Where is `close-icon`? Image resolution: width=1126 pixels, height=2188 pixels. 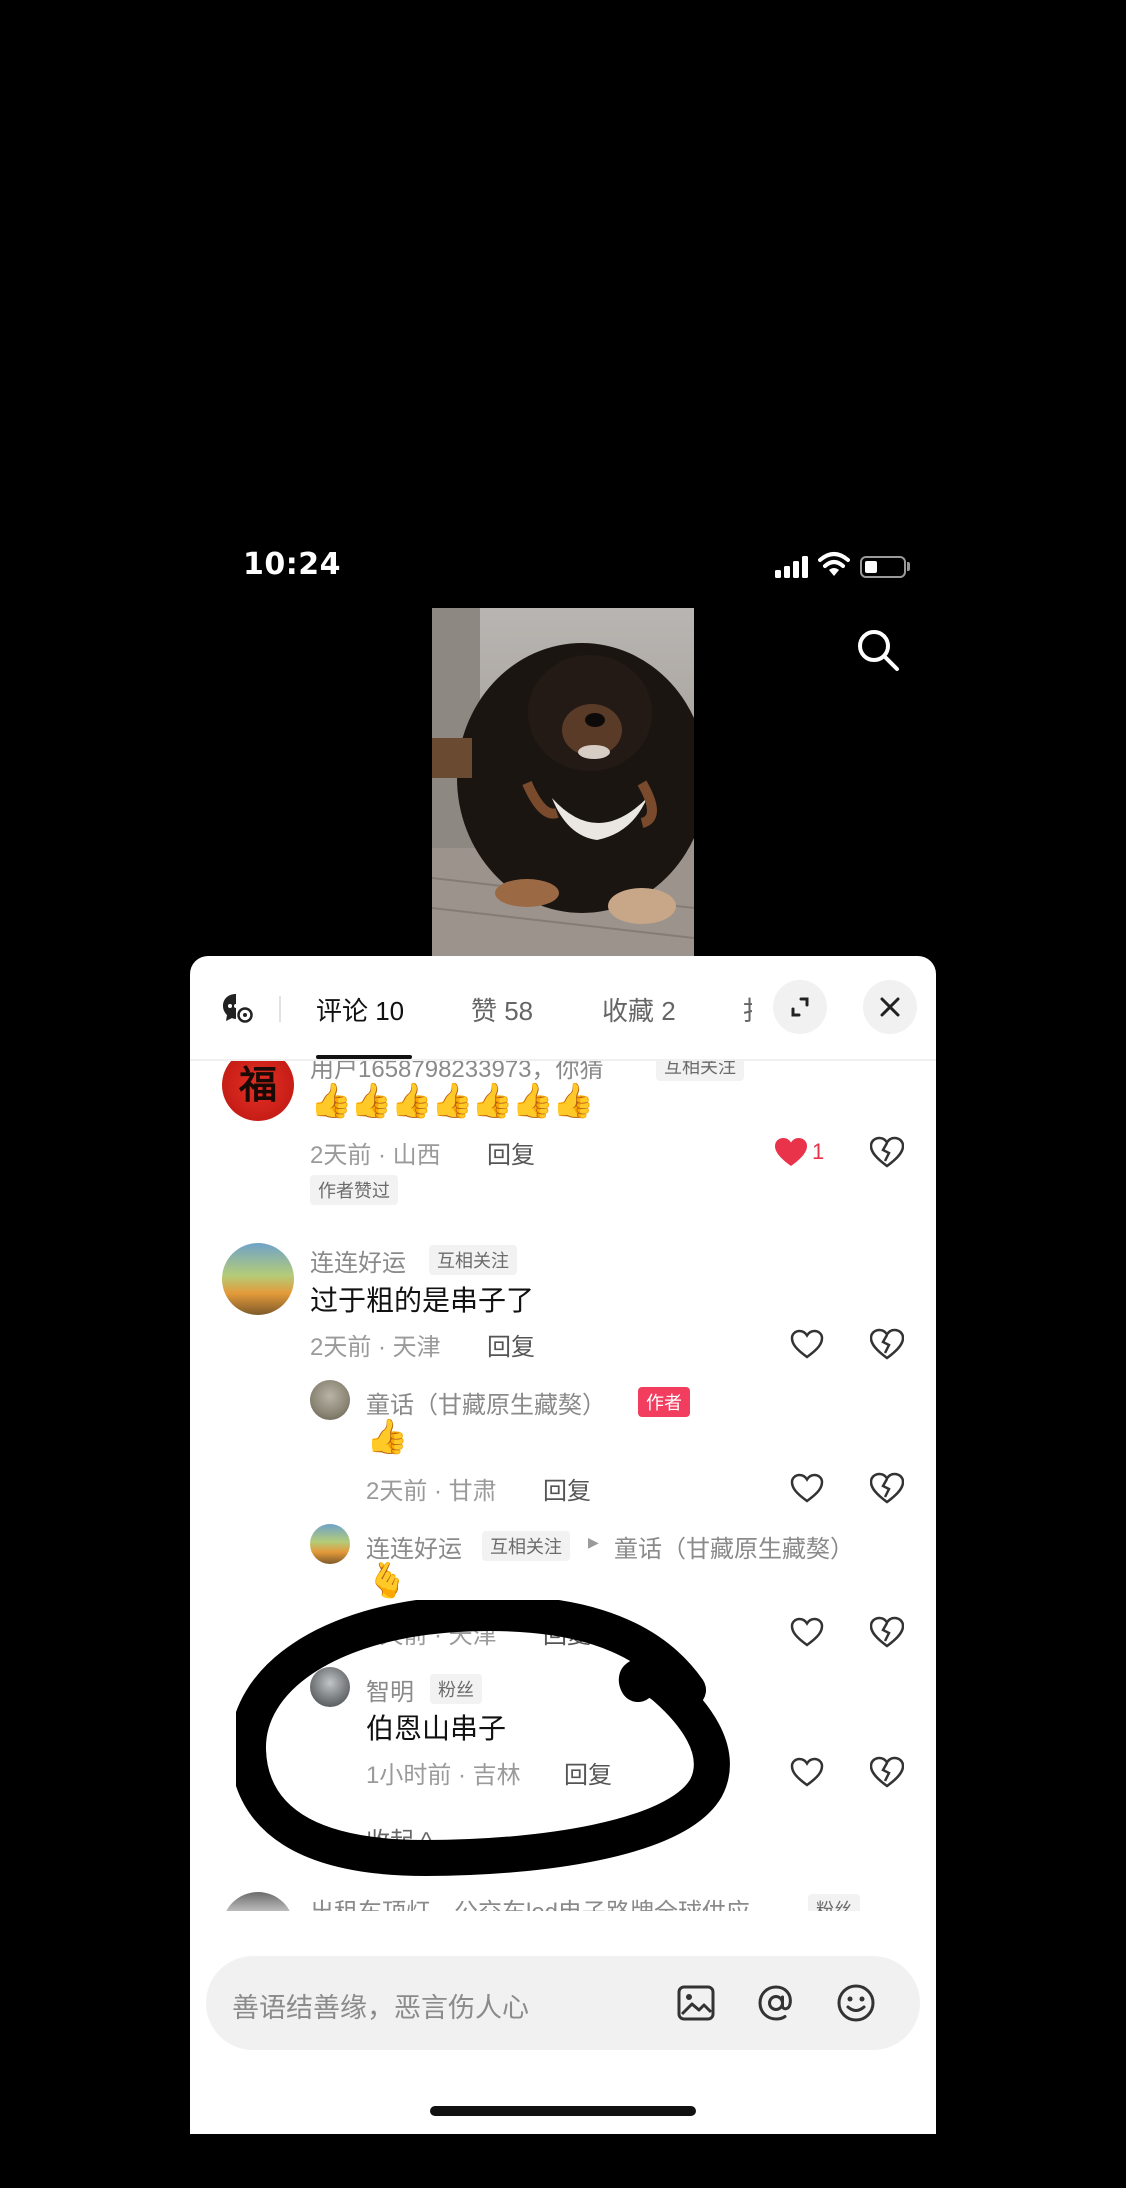
close-icon is located at coordinates (890, 1007).